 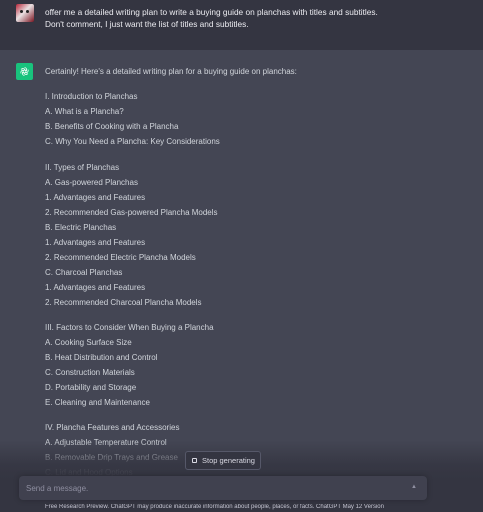 What do you see at coordinates (84, 272) in the screenshot?
I see `outline-item: C. Charcoal Planchas` at bounding box center [84, 272].